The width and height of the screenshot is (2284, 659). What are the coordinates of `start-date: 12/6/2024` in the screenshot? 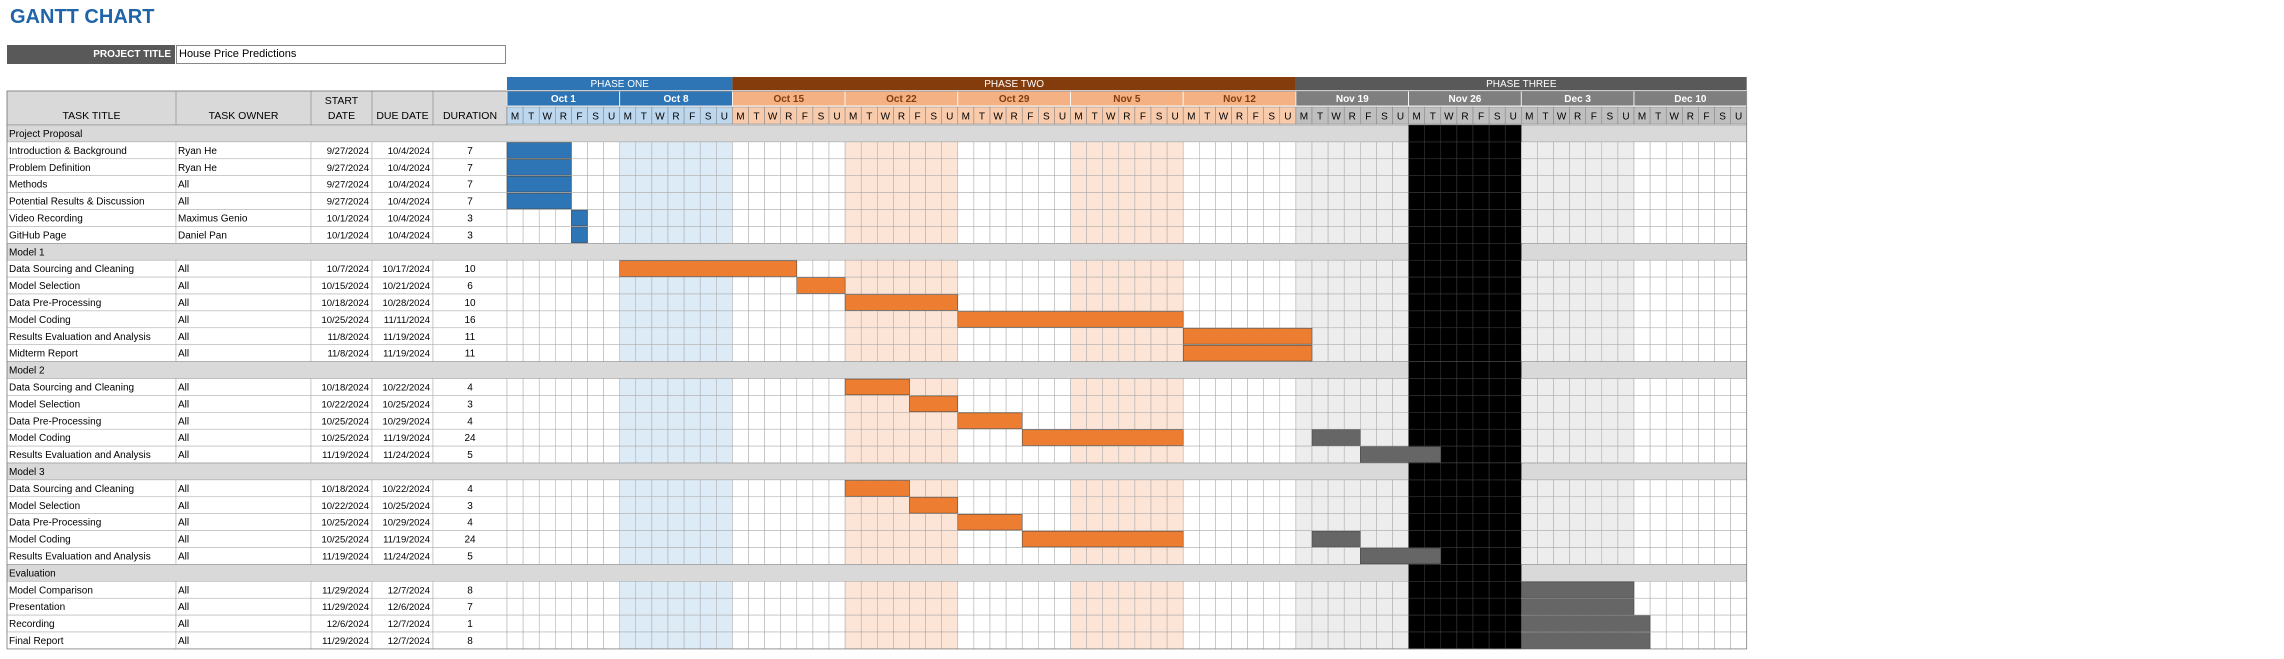 It's located at (348, 624).